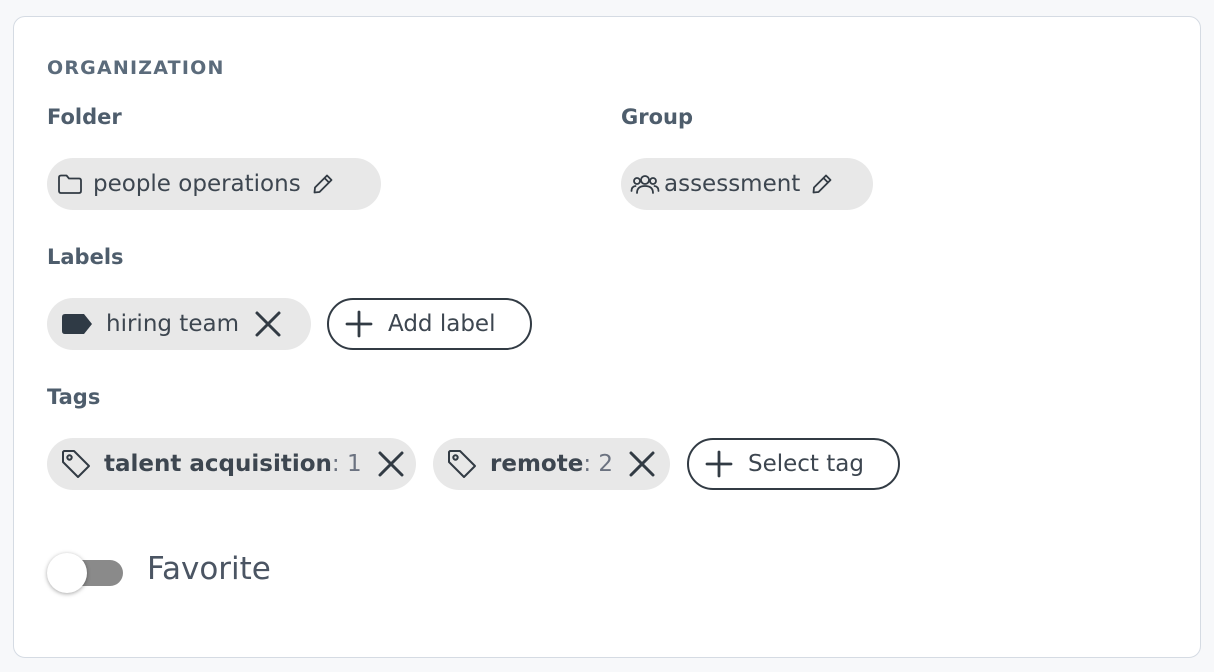  Describe the element at coordinates (598, 464) in the screenshot. I see `tag-count: : 2` at that location.